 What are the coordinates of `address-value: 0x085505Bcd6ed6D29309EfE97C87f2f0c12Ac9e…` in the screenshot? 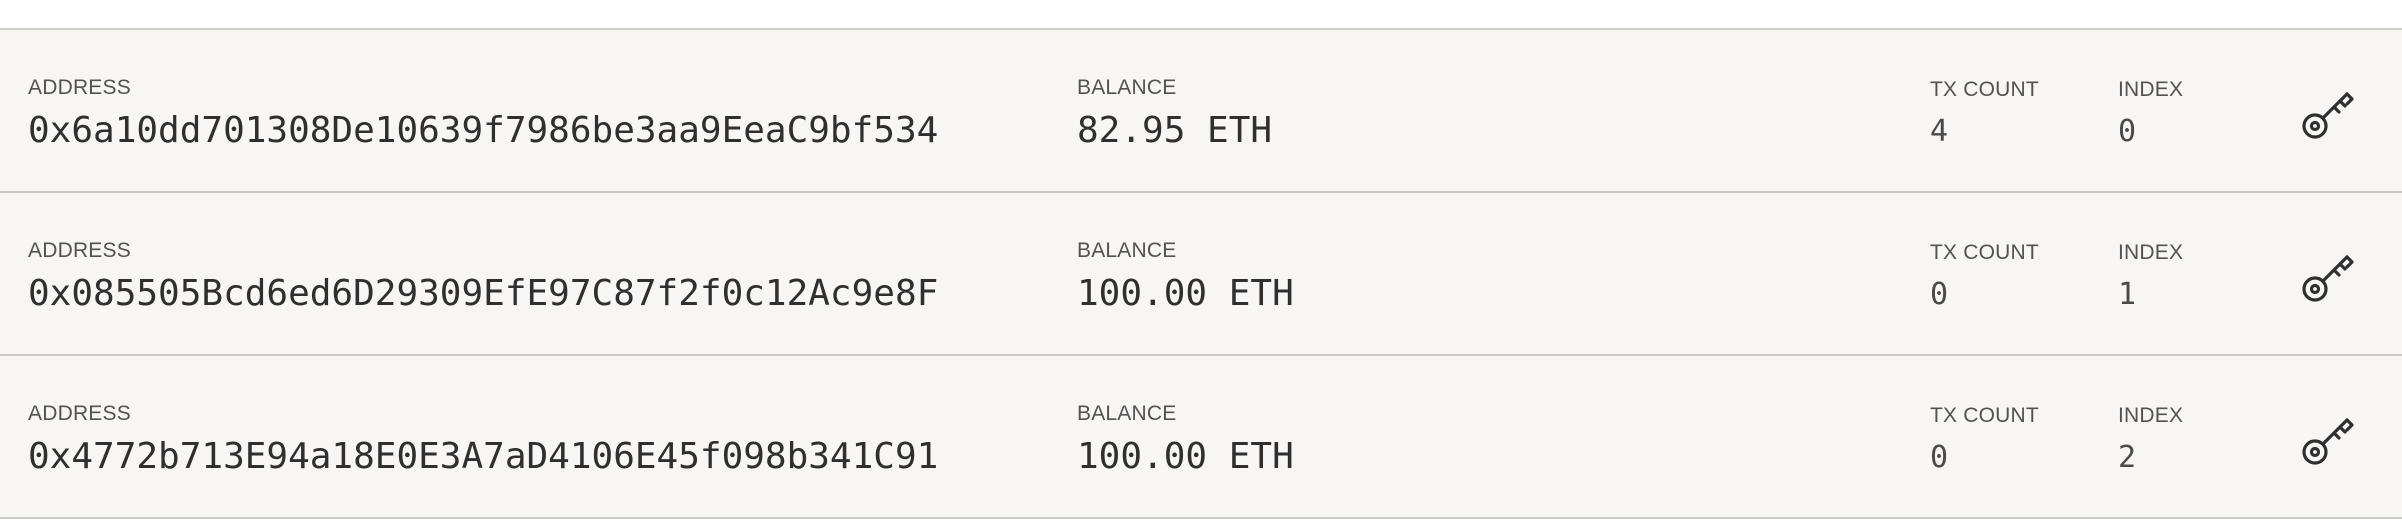 It's located at (483, 293).